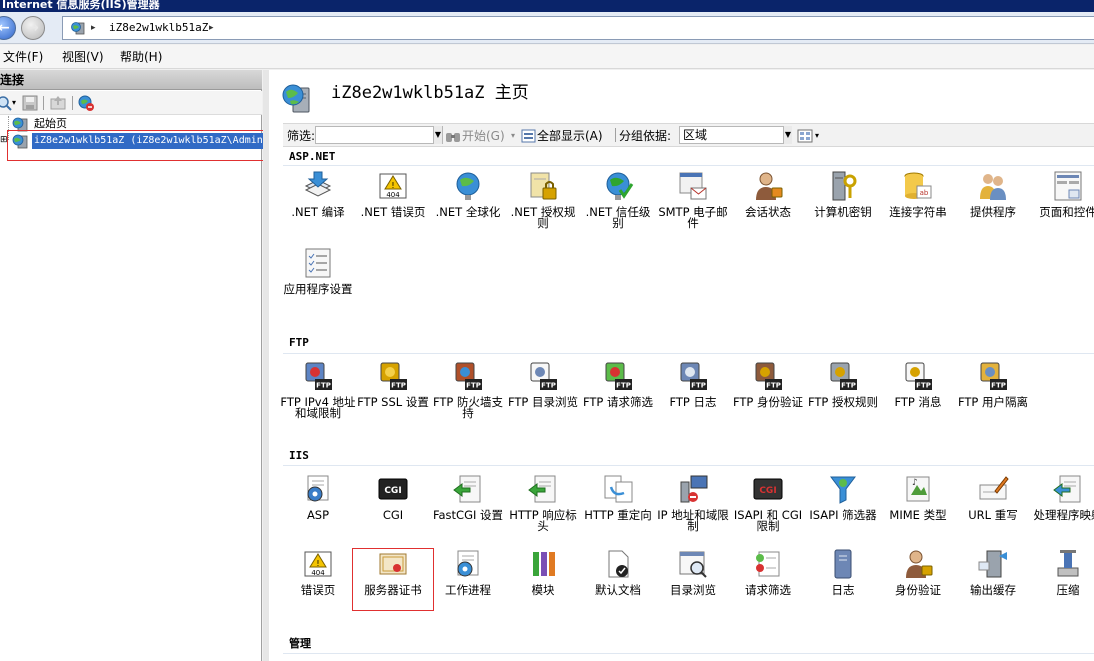 This screenshot has width=1094, height=661. Describe the element at coordinates (693, 583) in the screenshot. I see `feature-directory-browsing: 目录浏览` at that location.